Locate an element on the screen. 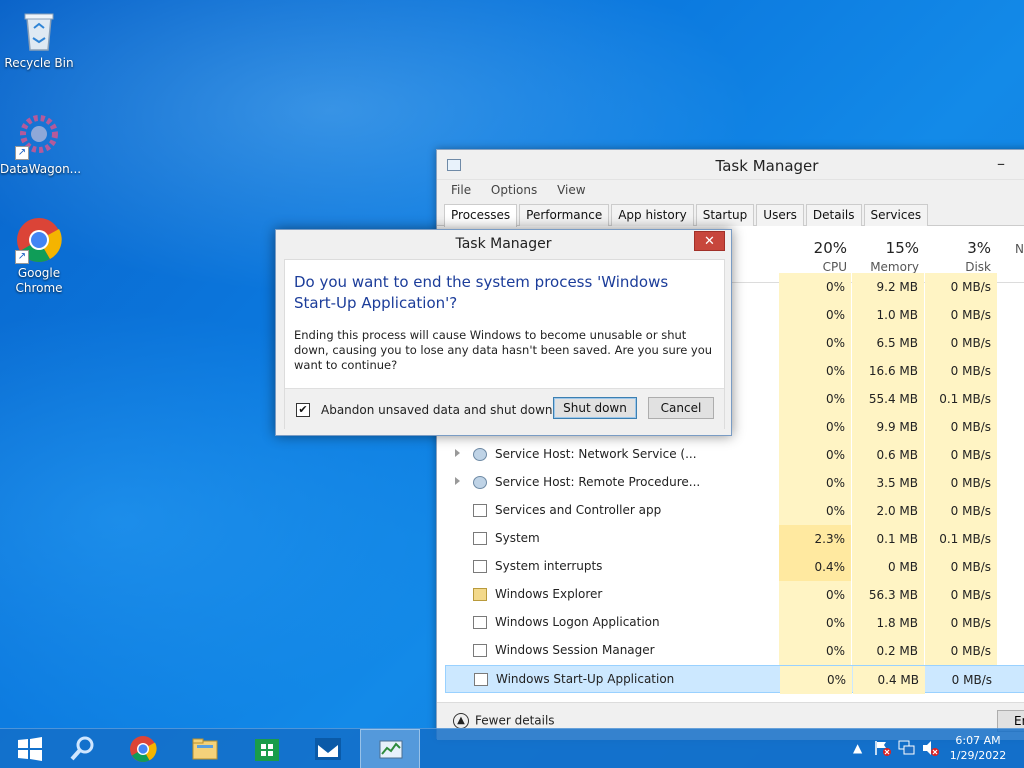  process-row: System interrupts 0.4% 0 MB 0 MB/s is located at coordinates (734, 567).